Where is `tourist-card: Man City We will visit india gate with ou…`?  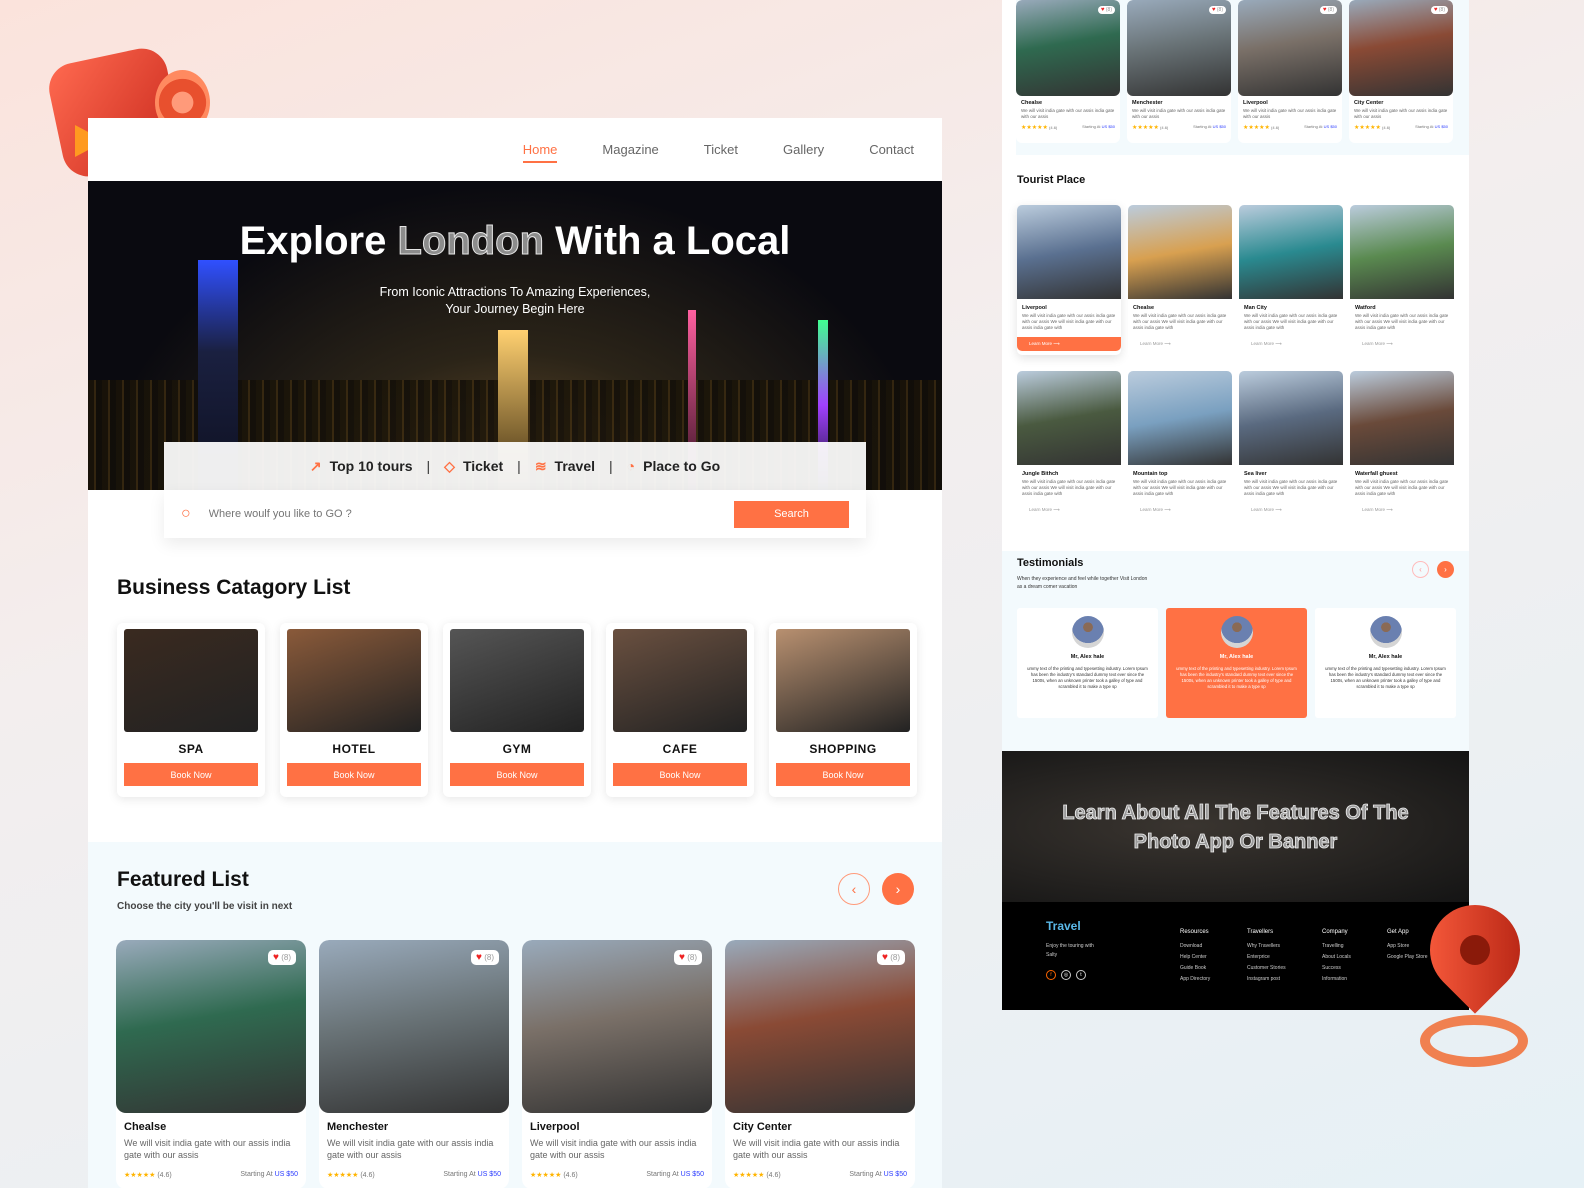 tourist-card: Man City We will visit india gate with ou… is located at coordinates (1291, 280).